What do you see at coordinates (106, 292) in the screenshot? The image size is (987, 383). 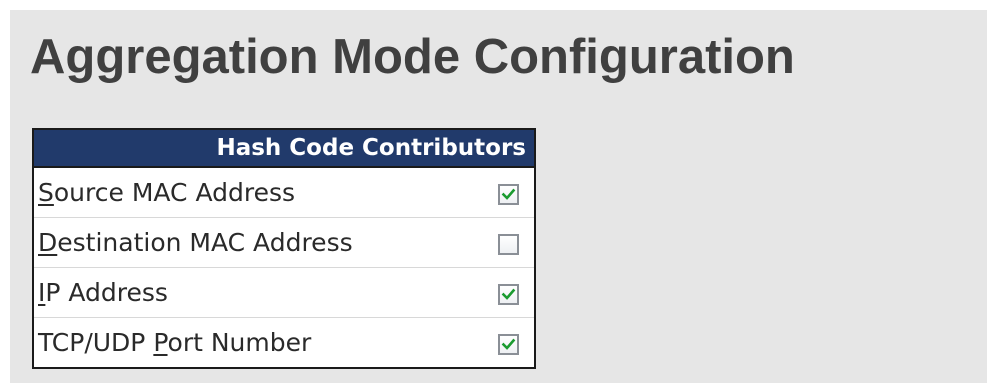 I see `label-rest: P Address` at bounding box center [106, 292].